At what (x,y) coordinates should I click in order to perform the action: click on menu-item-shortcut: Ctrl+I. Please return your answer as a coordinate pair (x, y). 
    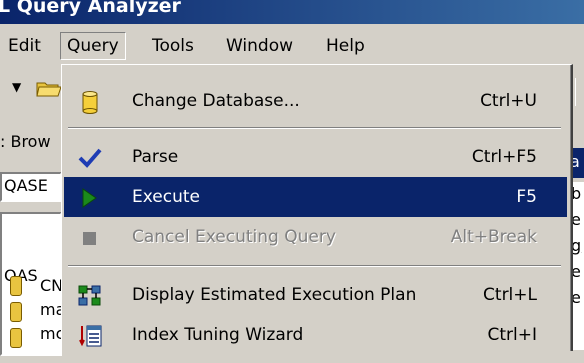
    Looking at the image, I should click on (512, 335).